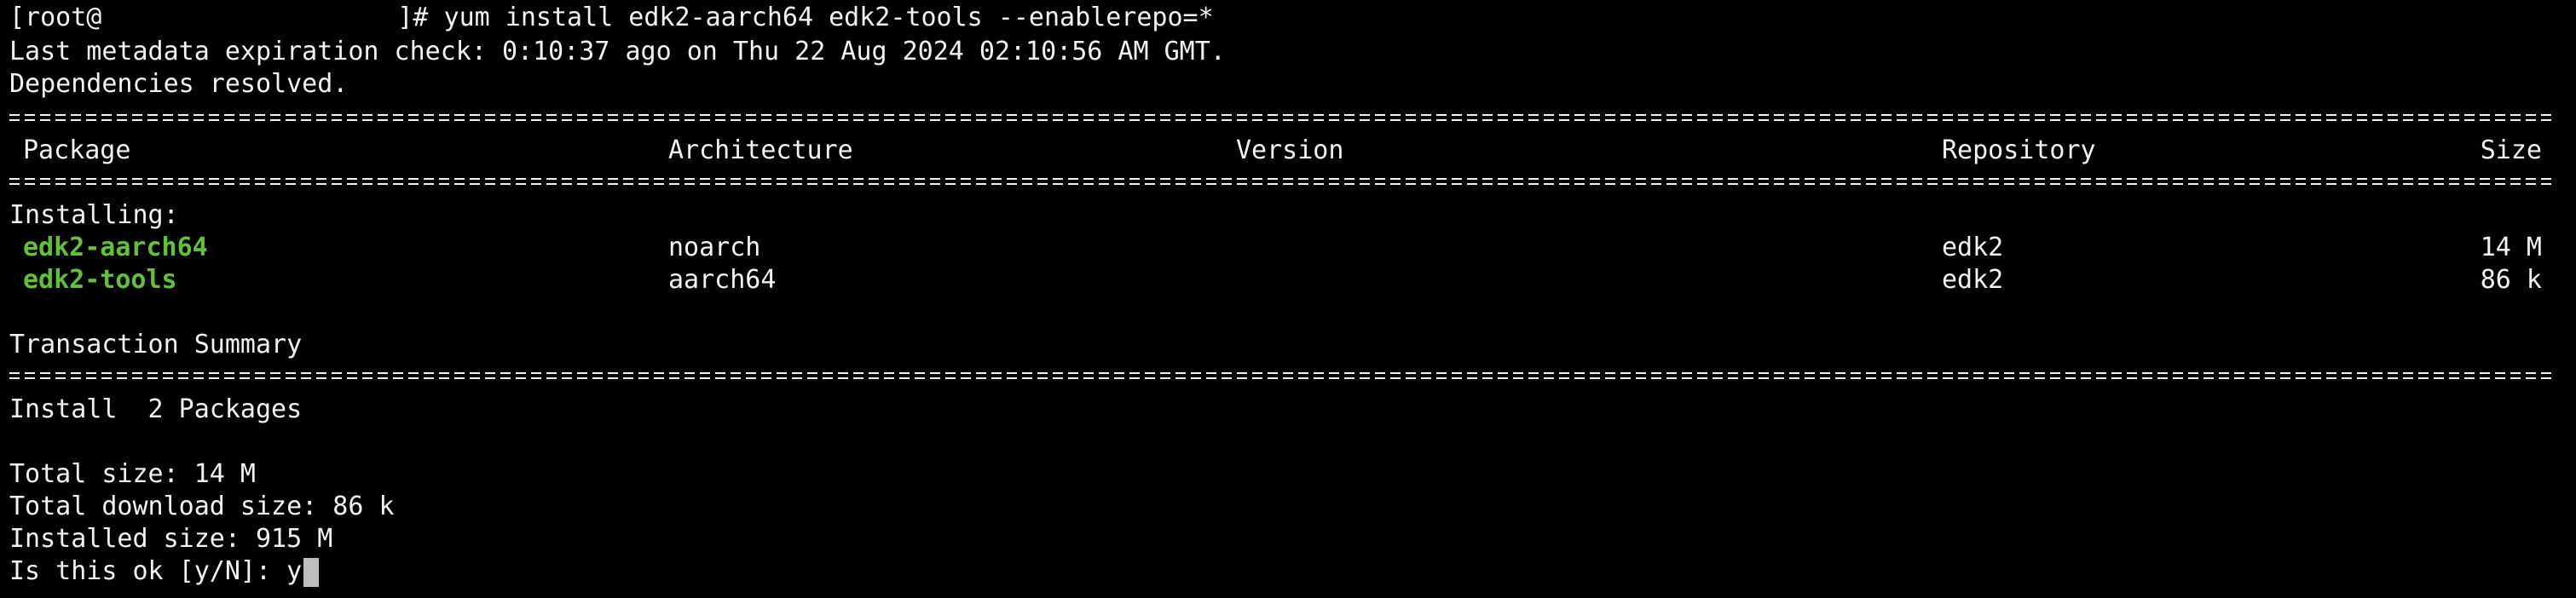 This screenshot has width=2576, height=598. Describe the element at coordinates (722, 280) in the screenshot. I see `row-arch: aarch64` at that location.